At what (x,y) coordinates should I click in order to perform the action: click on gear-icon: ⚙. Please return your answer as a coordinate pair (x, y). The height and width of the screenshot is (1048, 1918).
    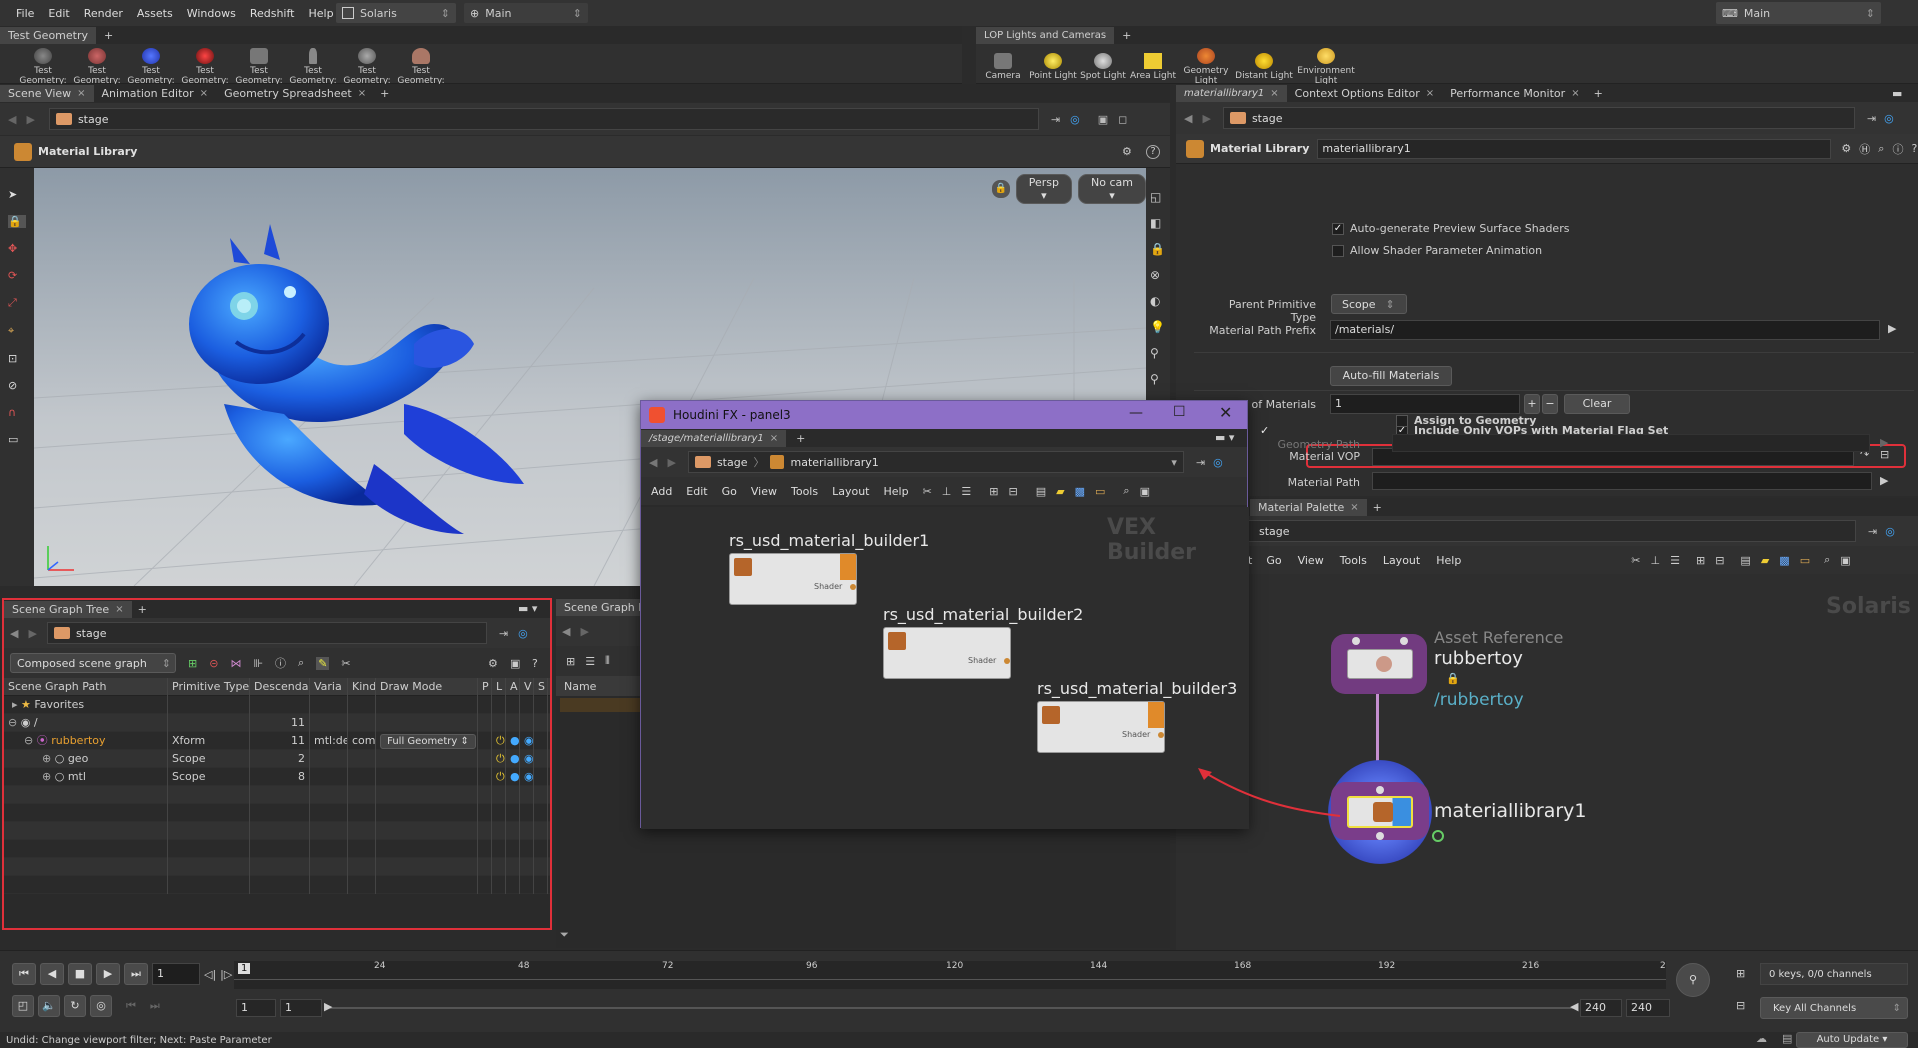
    Looking at the image, I should click on (1846, 148).